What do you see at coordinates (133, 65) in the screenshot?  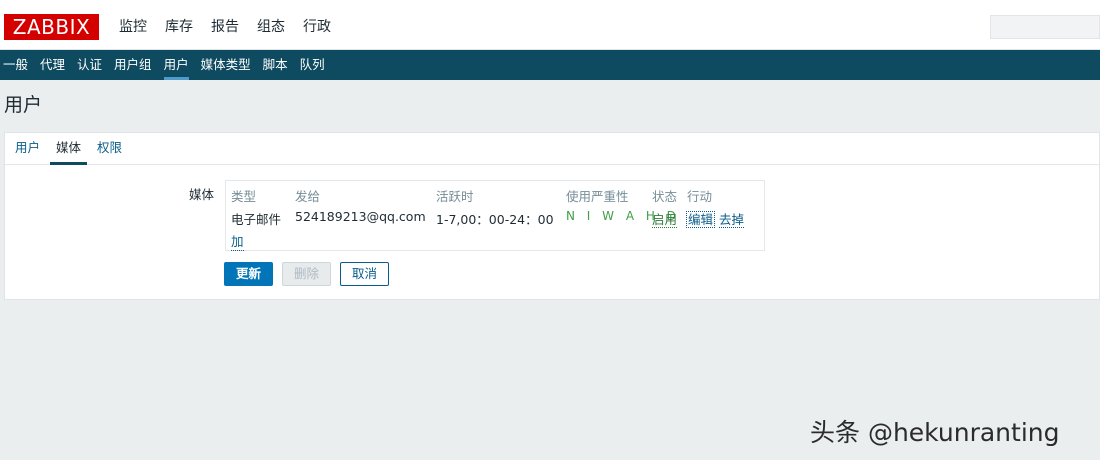 I see `subnav-item-user-groups: 用户组` at bounding box center [133, 65].